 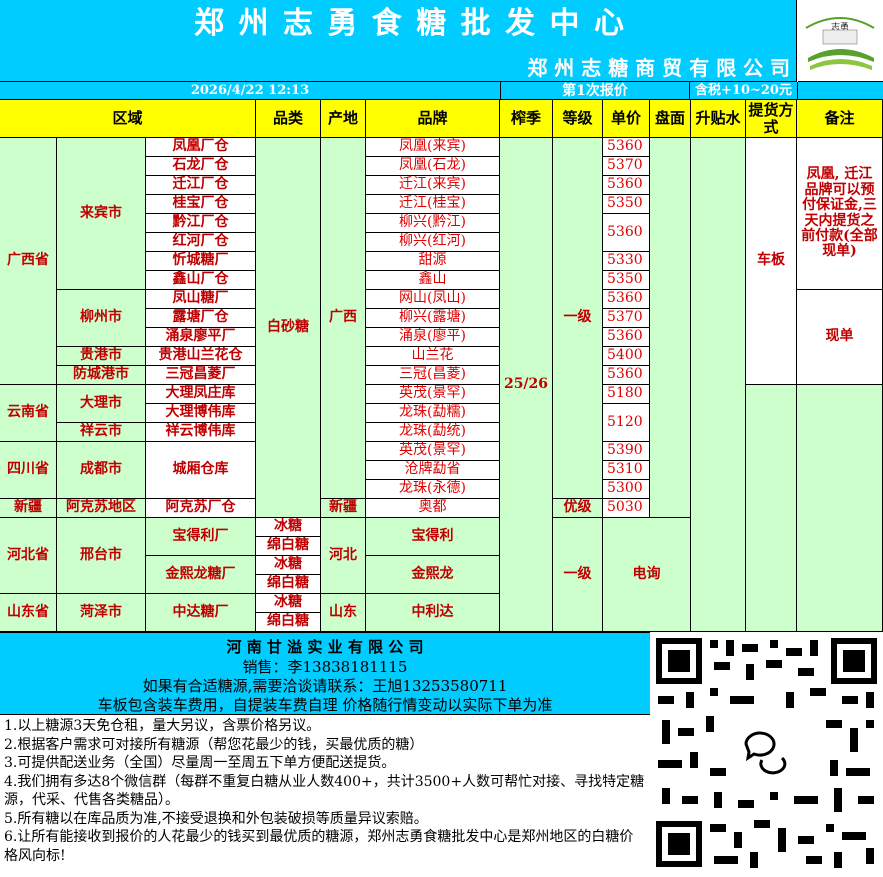 What do you see at coordinates (771, 508) in the screenshot?
I see `delivery-cell-empty` at bounding box center [771, 508].